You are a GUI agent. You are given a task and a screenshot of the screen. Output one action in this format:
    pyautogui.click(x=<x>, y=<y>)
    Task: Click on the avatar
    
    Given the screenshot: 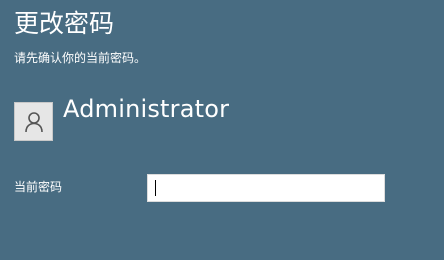 What is the action you would take?
    pyautogui.click(x=33, y=121)
    